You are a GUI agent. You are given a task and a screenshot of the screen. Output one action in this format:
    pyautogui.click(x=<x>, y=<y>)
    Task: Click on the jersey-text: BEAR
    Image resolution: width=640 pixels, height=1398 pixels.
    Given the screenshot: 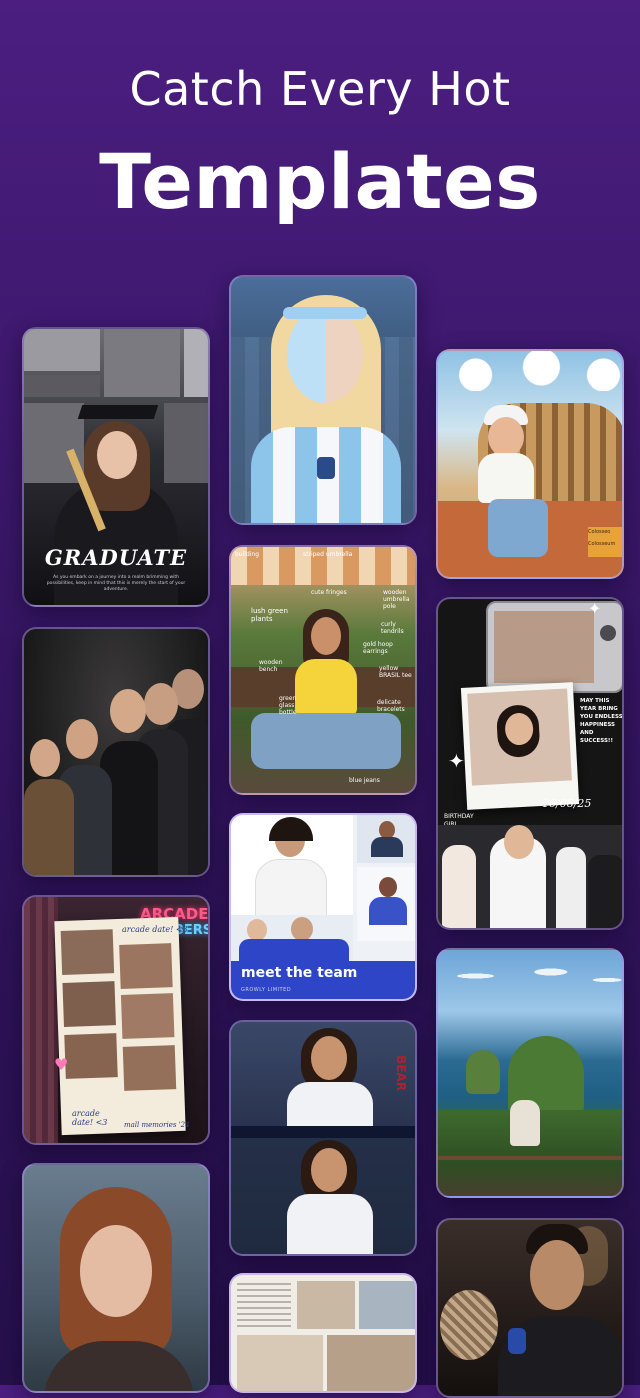 What is the action you would take?
    pyautogui.click(x=400, y=1073)
    